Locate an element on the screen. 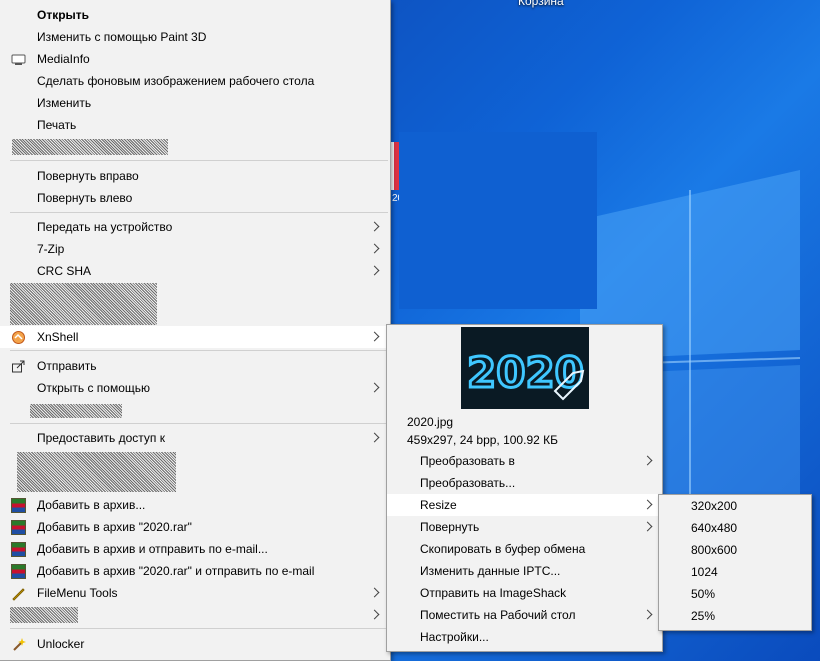 Image resolution: width=820 pixels, height=661 pixels. file-name: 2020.jpg is located at coordinates (430, 422).